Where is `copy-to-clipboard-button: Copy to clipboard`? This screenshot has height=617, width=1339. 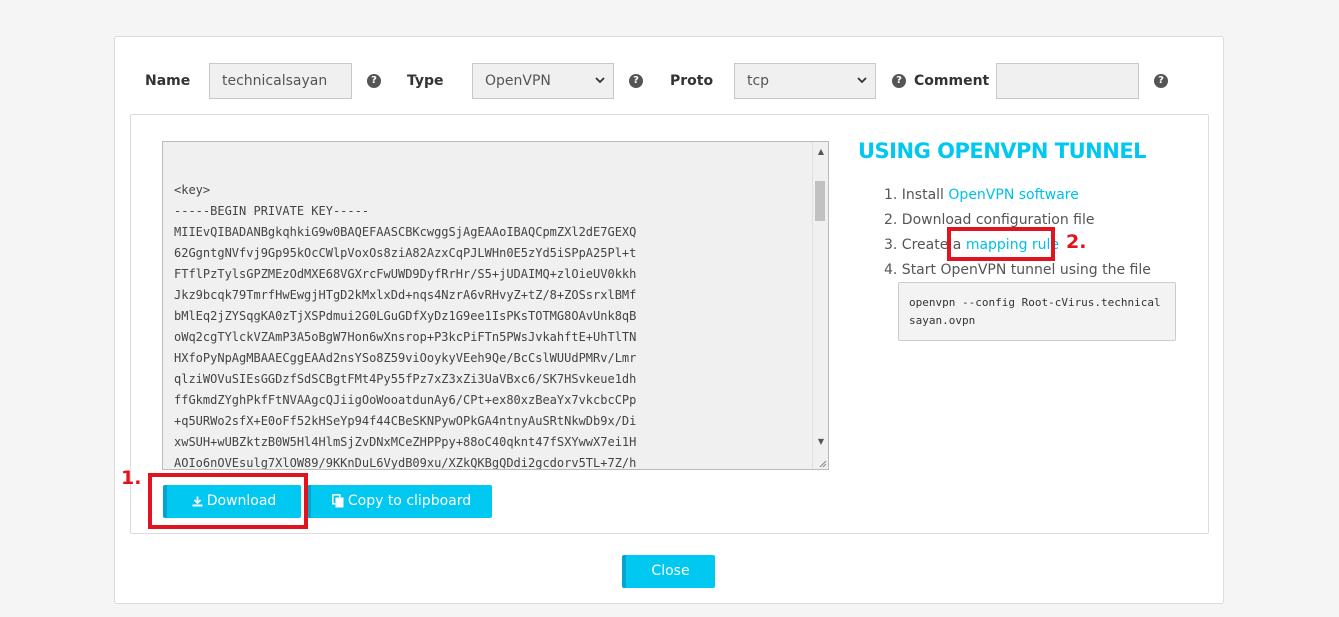 copy-to-clipboard-button: Copy to clipboard is located at coordinates (399, 501).